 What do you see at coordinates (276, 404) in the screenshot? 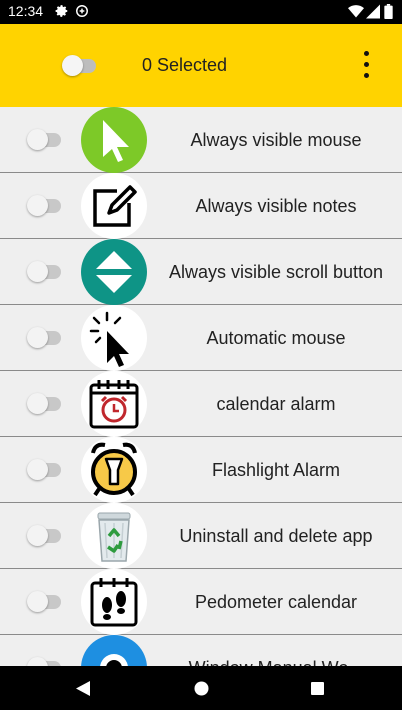
I see `item-label: calendar alarm` at bounding box center [276, 404].